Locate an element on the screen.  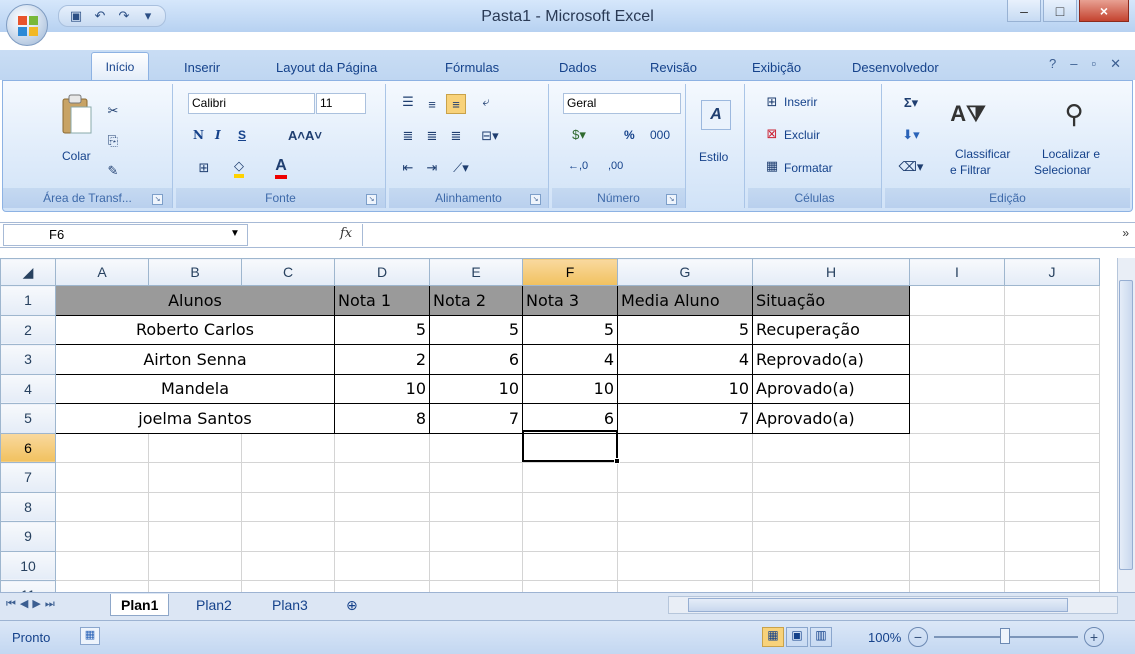
align-right-icon: ≣ is located at coordinates (456, 136).